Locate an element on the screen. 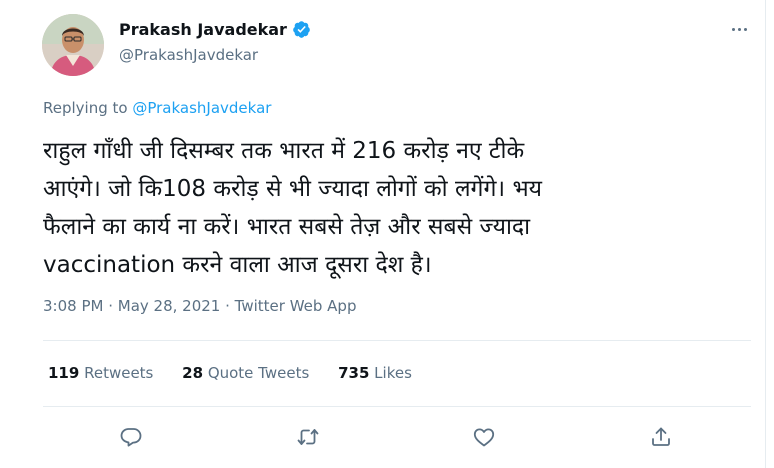  quote-tweets-stat: 28 Quote Tweets is located at coordinates (245, 373).